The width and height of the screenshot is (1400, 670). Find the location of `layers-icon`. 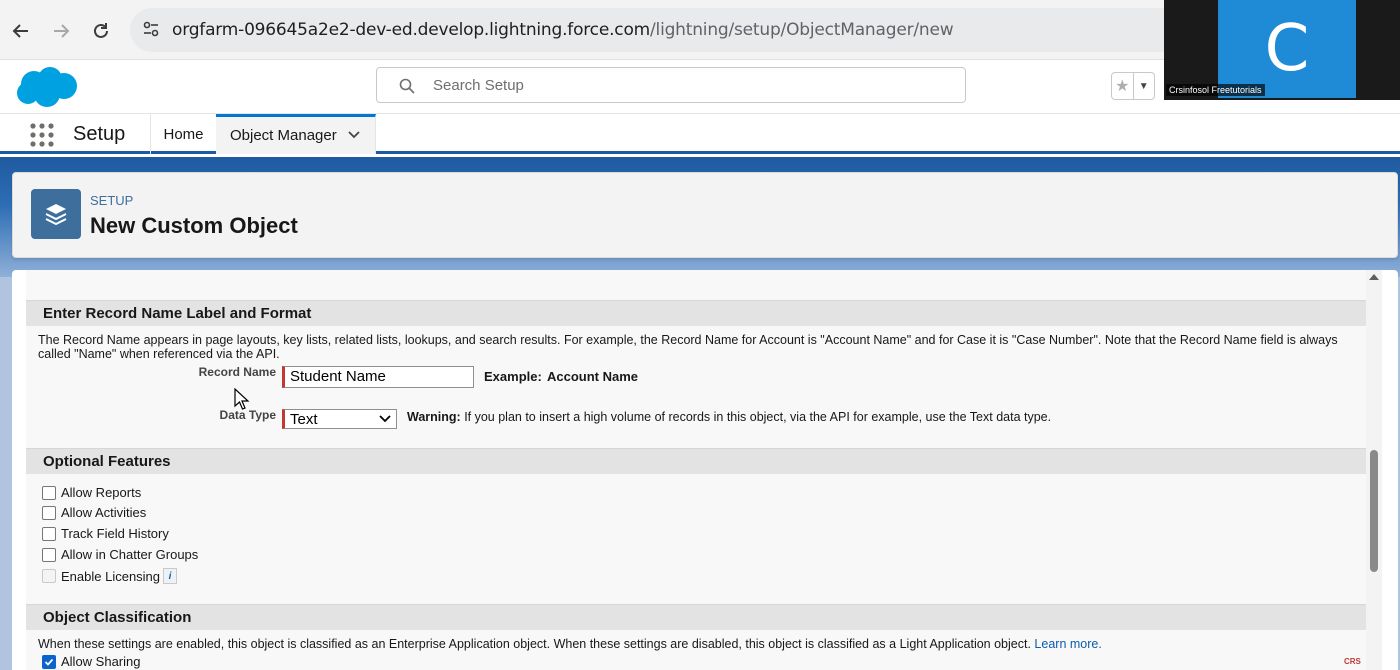

layers-icon is located at coordinates (56, 214).